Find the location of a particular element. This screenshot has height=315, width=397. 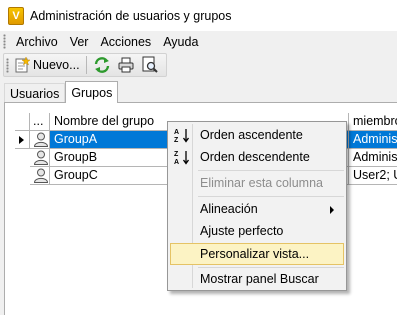

window-title: Administración de usuarios y grupos is located at coordinates (131, 15).